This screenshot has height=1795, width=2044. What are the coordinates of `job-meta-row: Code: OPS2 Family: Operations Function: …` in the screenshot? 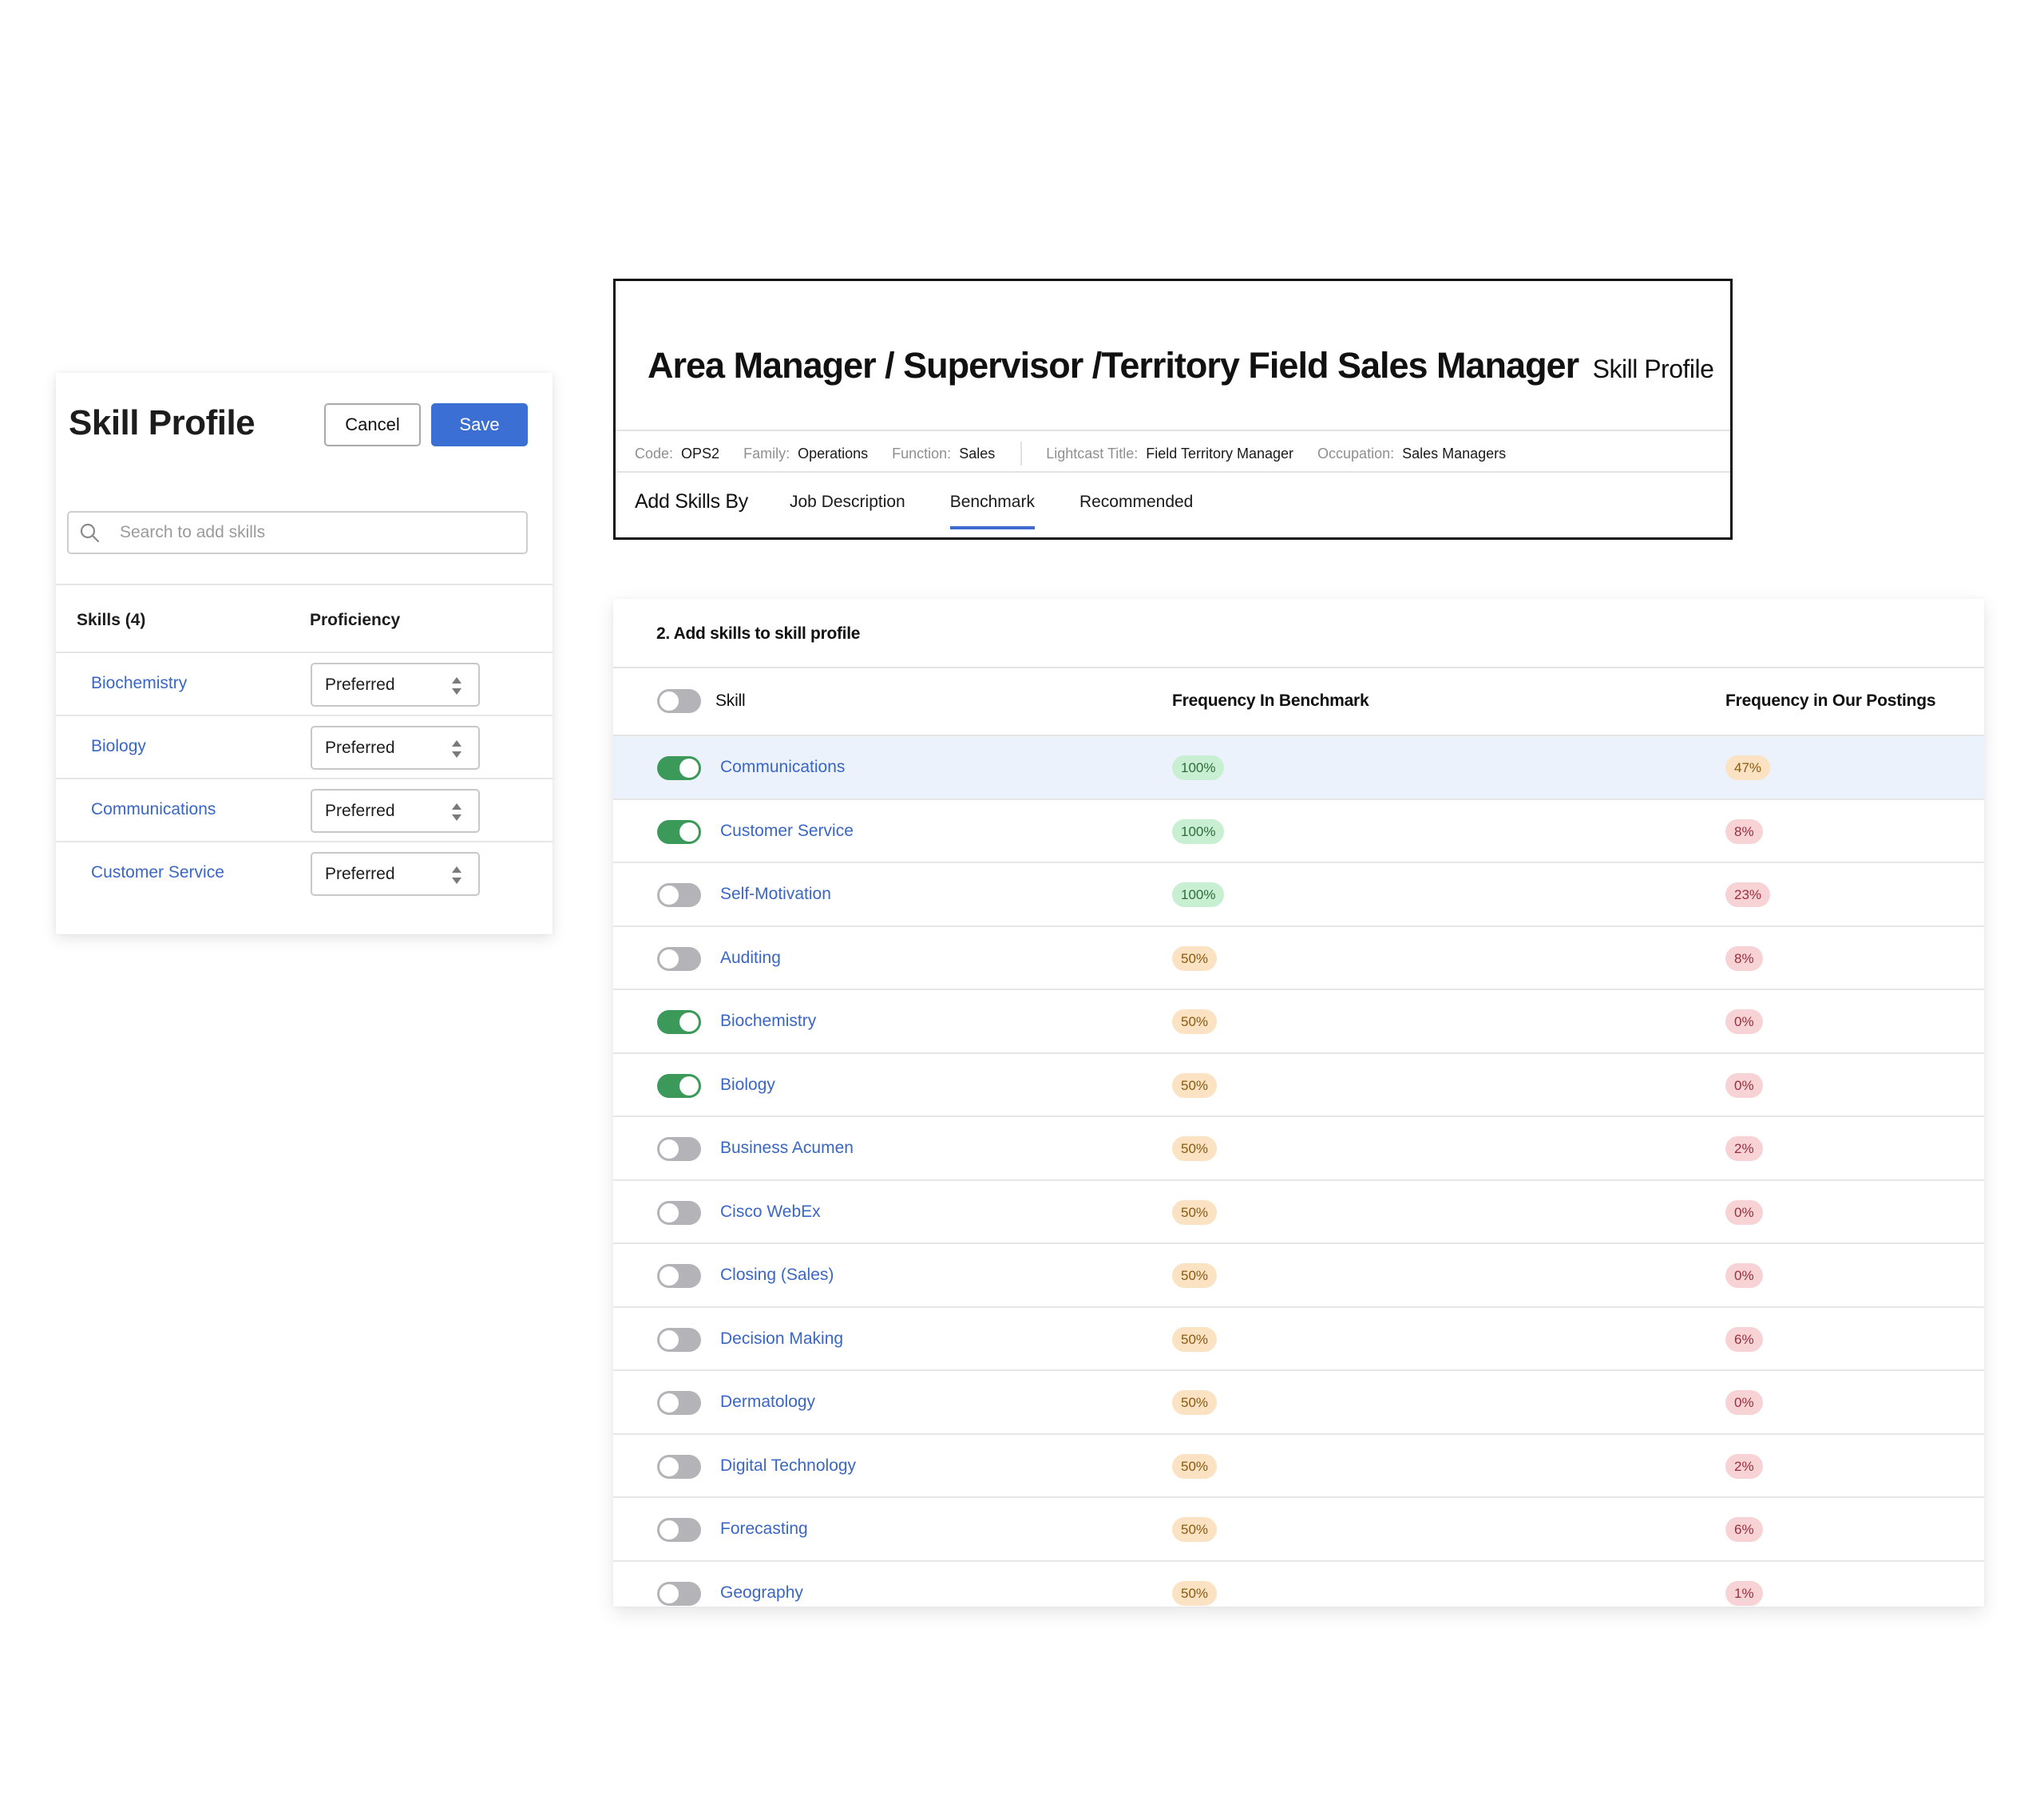 It's located at (1082, 454).